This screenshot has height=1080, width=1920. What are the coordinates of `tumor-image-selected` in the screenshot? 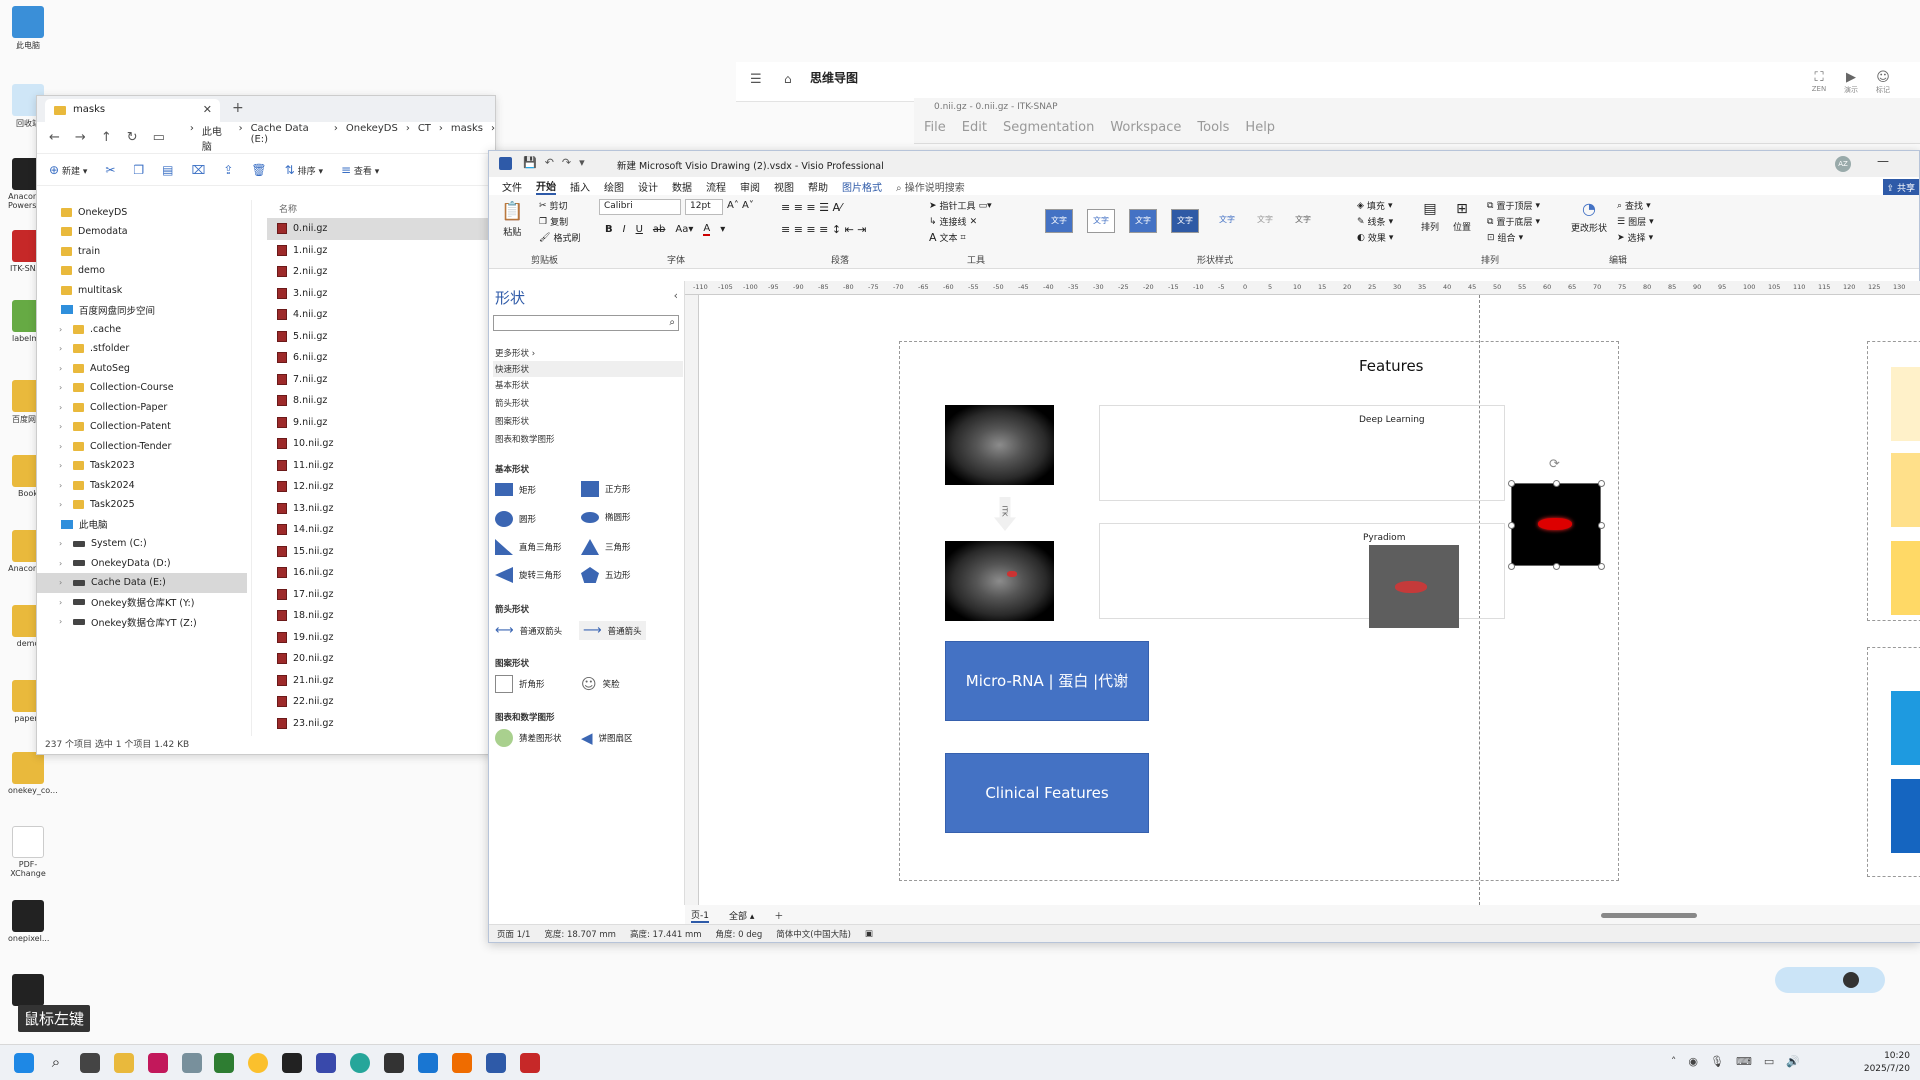 It's located at (1556, 524).